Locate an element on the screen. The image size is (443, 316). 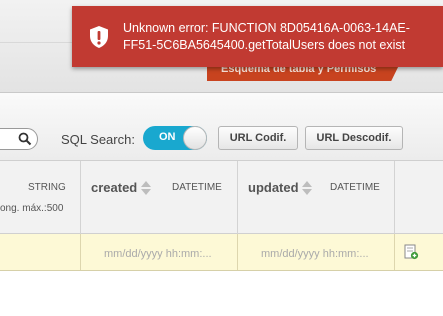
column-type-label: STRING is located at coordinates (47, 187).